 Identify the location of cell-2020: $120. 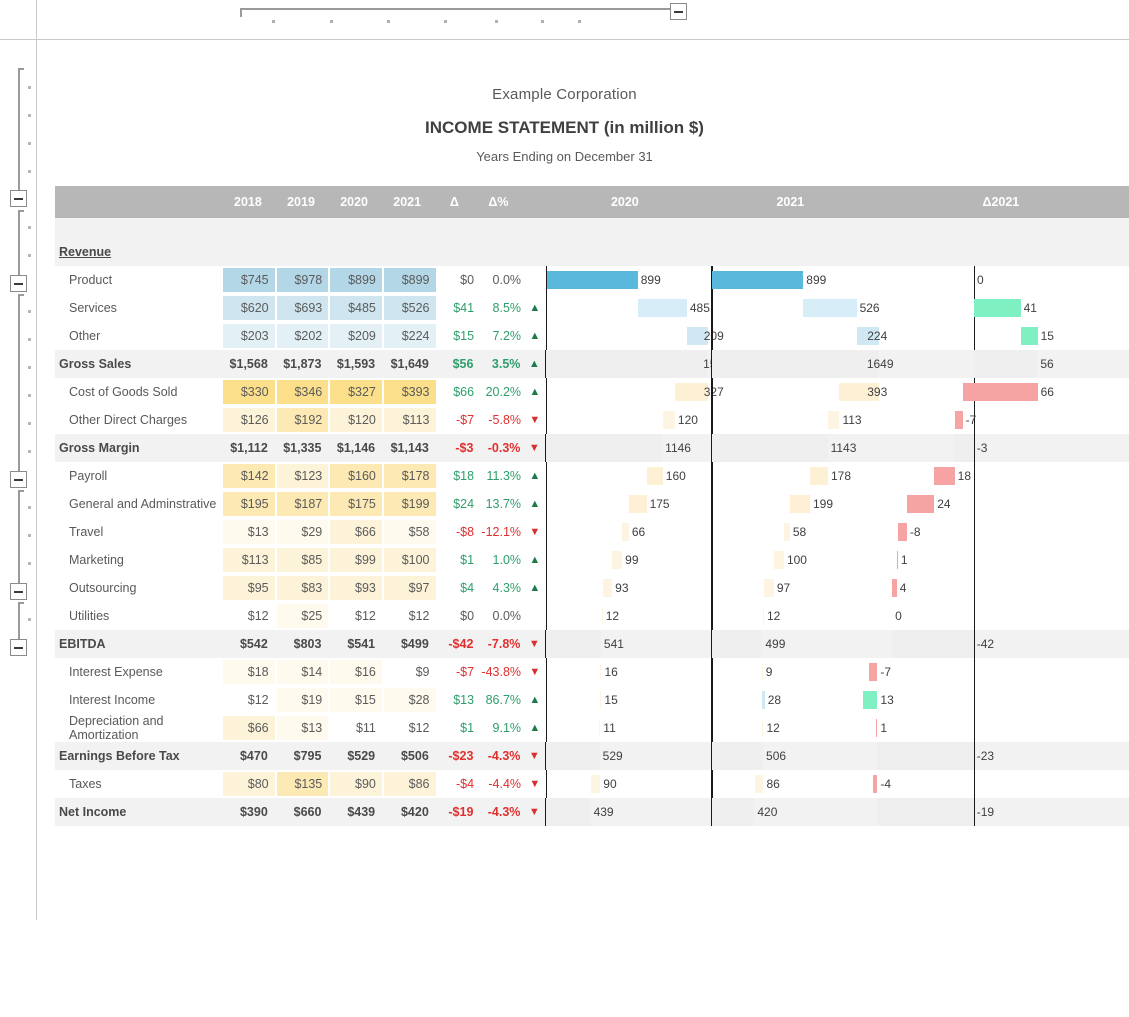
(356, 420).